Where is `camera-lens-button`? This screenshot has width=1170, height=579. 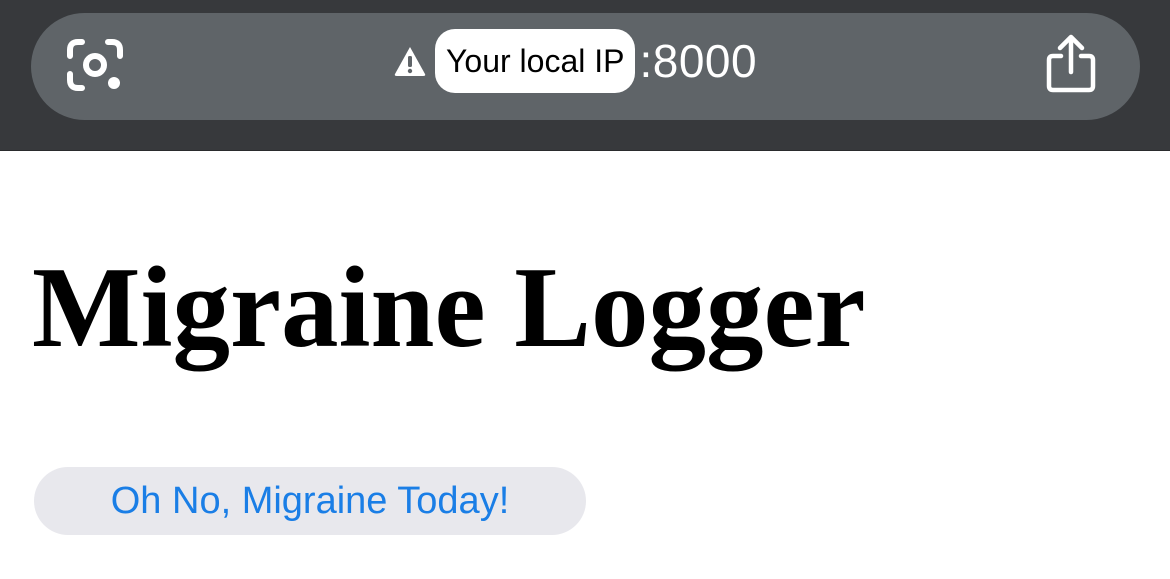 camera-lens-button is located at coordinates (95, 67).